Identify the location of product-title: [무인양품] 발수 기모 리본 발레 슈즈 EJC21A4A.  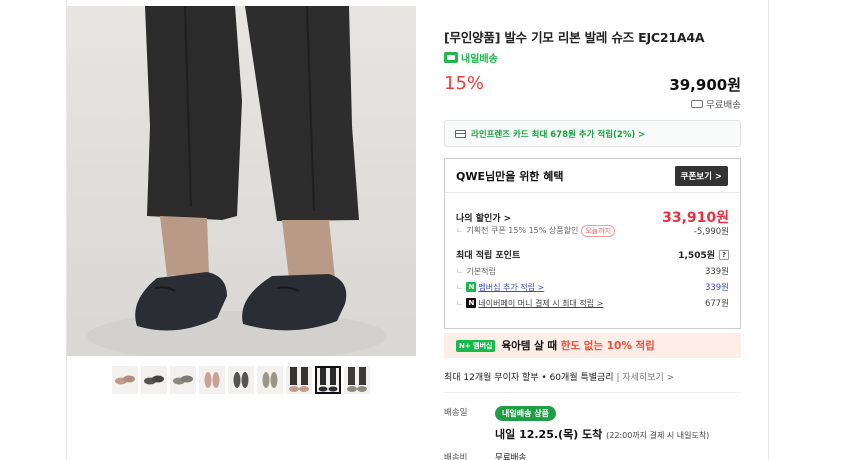
(574, 37).